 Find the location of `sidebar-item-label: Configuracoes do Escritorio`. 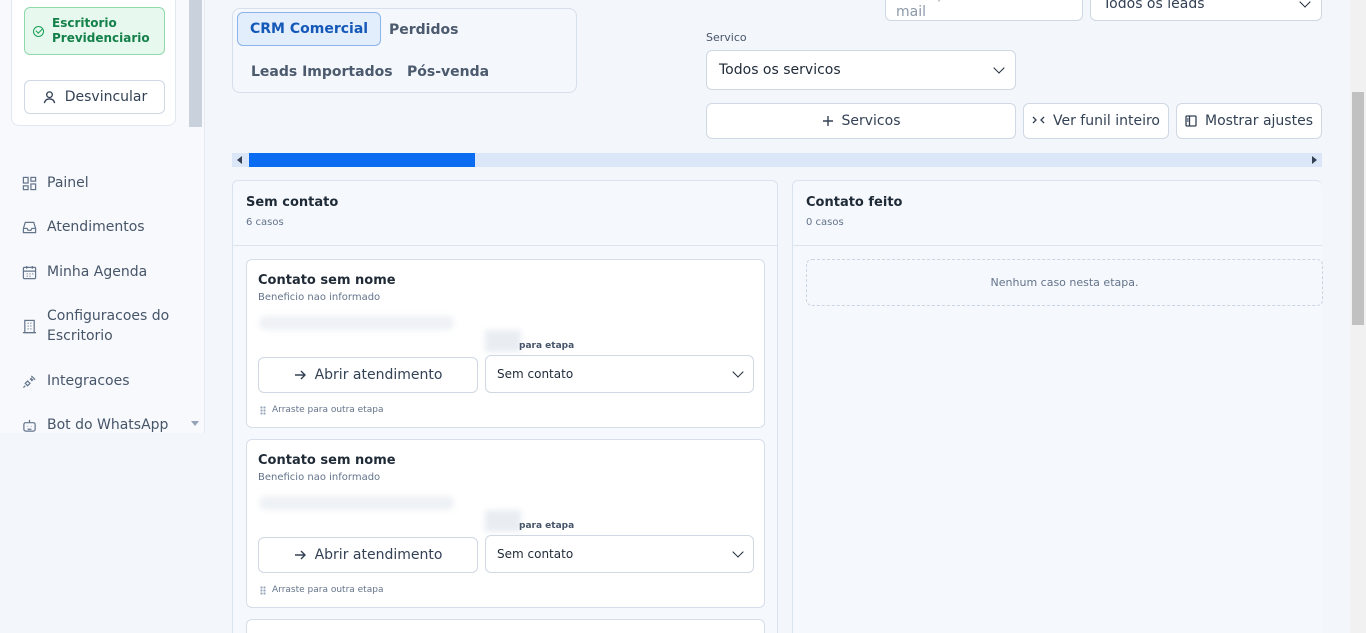

sidebar-item-label: Configuracoes do Escritorio is located at coordinates (108, 326).